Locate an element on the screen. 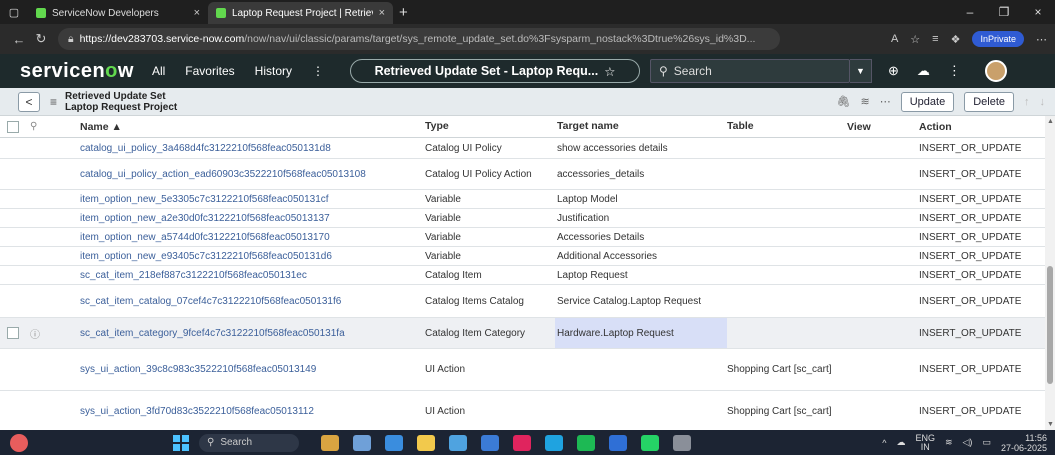 This screenshot has height=455, width=1055. office-app-icon is located at coordinates (522, 442).